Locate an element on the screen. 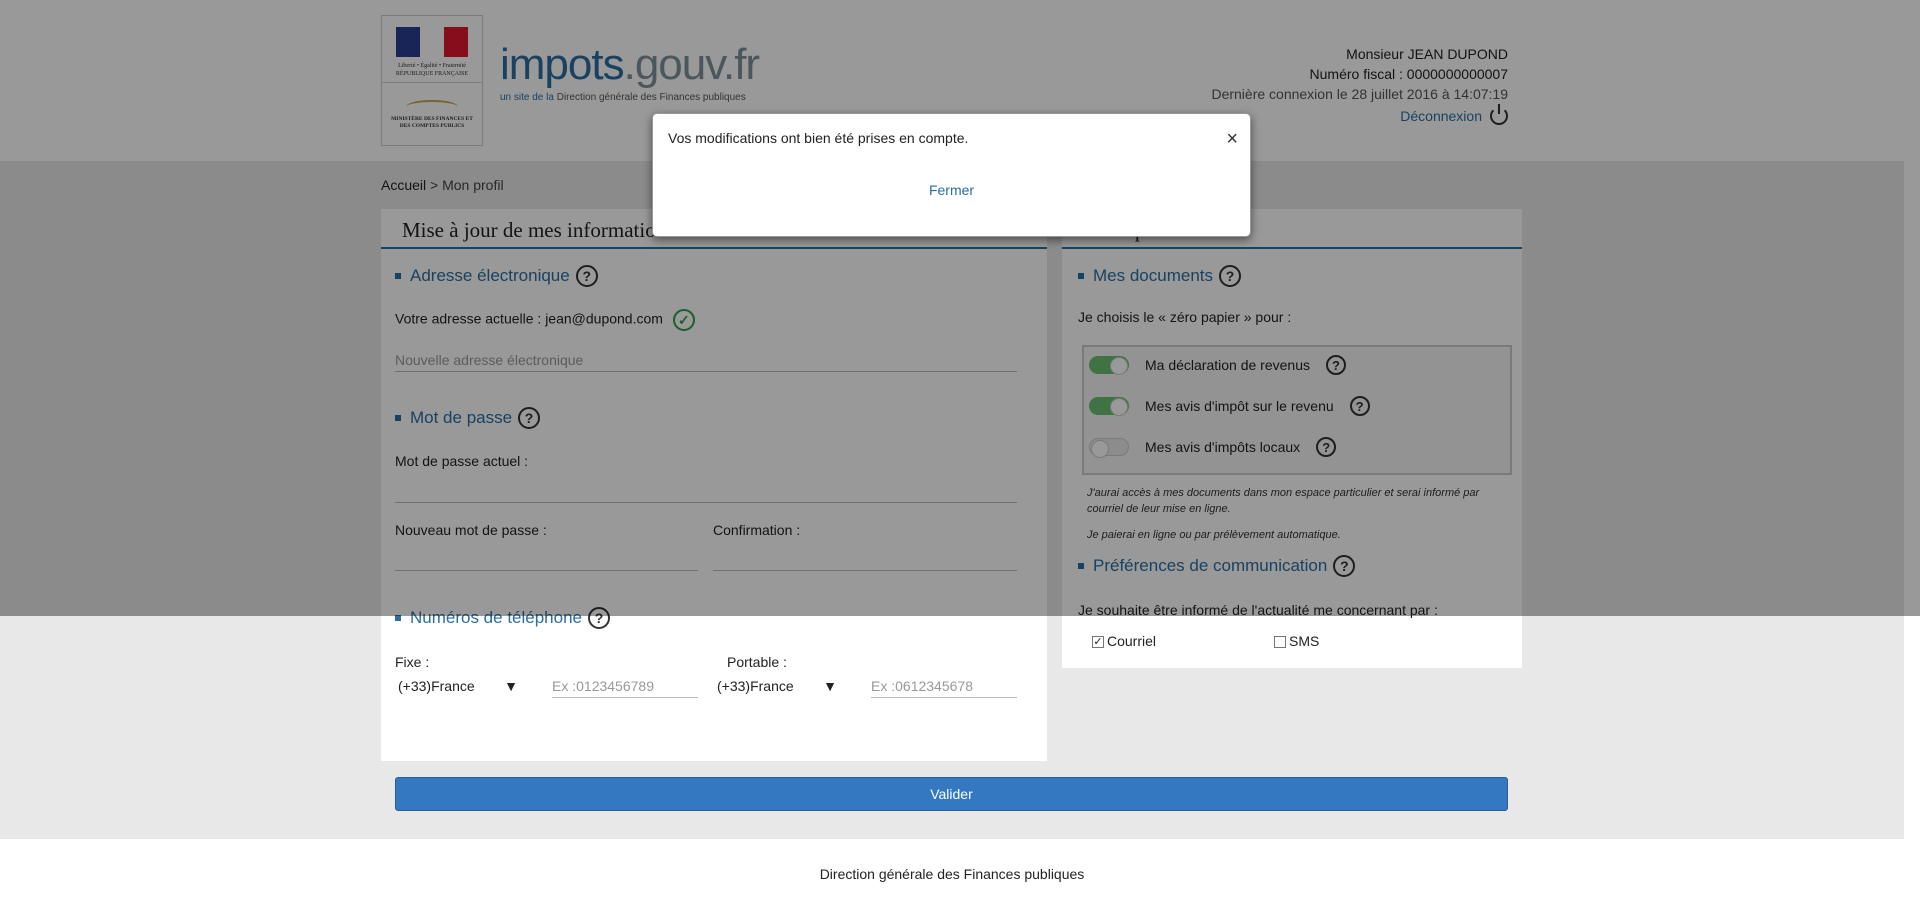  sms-option: SMS is located at coordinates (1296, 641).